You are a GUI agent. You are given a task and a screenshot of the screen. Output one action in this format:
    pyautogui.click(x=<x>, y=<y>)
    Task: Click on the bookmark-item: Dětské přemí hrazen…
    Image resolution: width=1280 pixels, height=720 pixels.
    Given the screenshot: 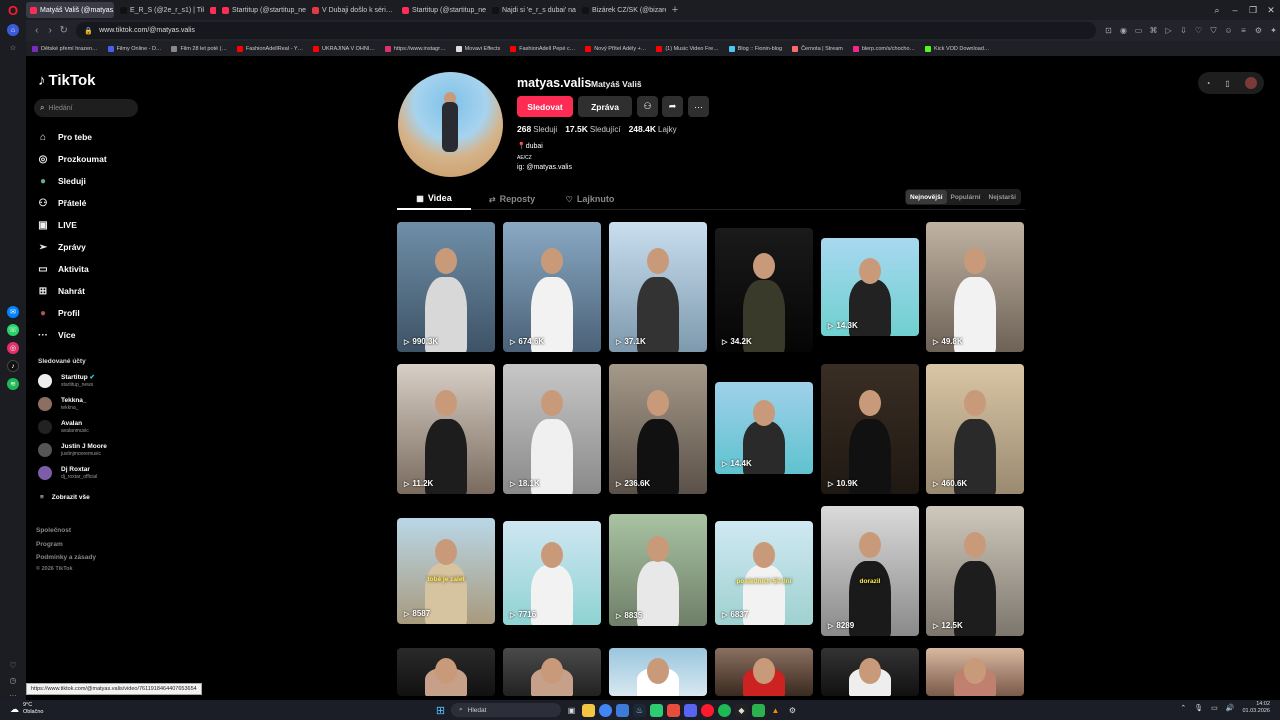 What is the action you would take?
    pyautogui.click(x=65, y=48)
    